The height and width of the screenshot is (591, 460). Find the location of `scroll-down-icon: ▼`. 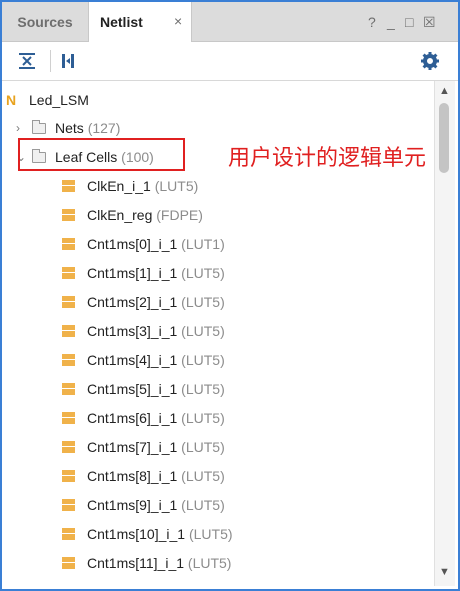

scroll-down-icon: ▼ is located at coordinates (444, 572).